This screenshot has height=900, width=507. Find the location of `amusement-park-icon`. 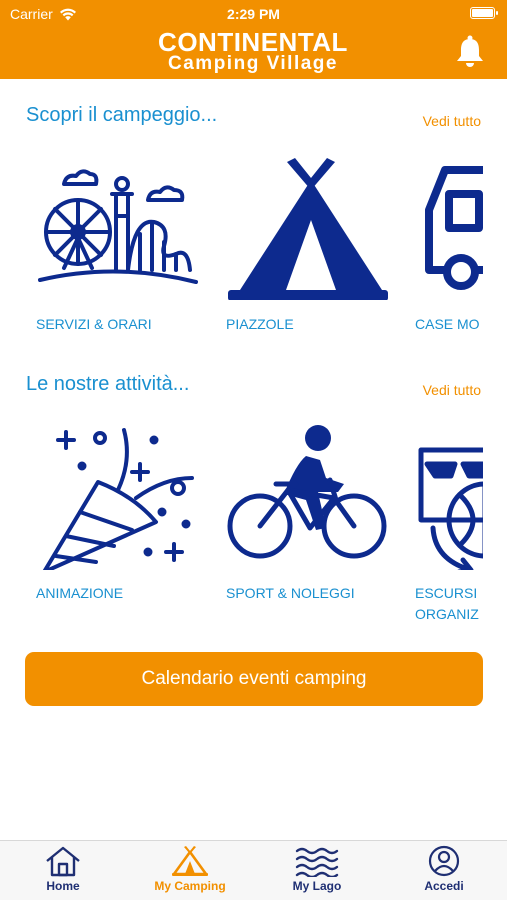

amusement-park-icon is located at coordinates (118, 226).